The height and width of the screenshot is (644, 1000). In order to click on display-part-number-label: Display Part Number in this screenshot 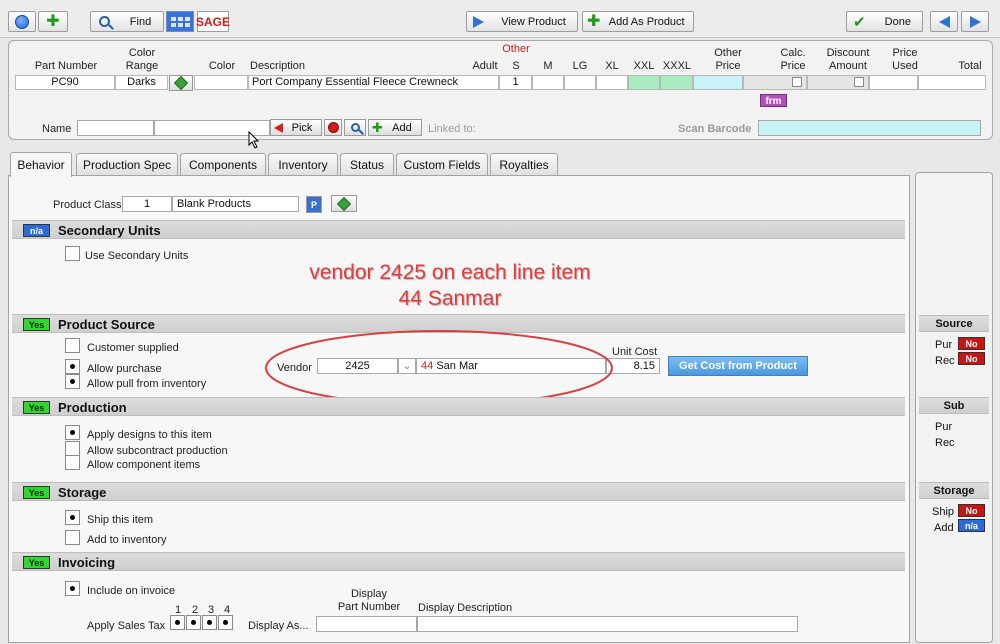, I will do `click(369, 600)`.